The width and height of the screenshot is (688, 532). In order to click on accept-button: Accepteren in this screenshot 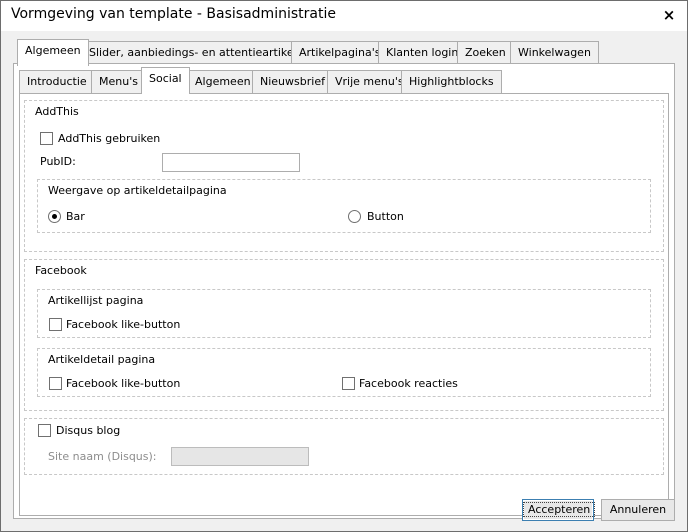, I will do `click(559, 510)`.